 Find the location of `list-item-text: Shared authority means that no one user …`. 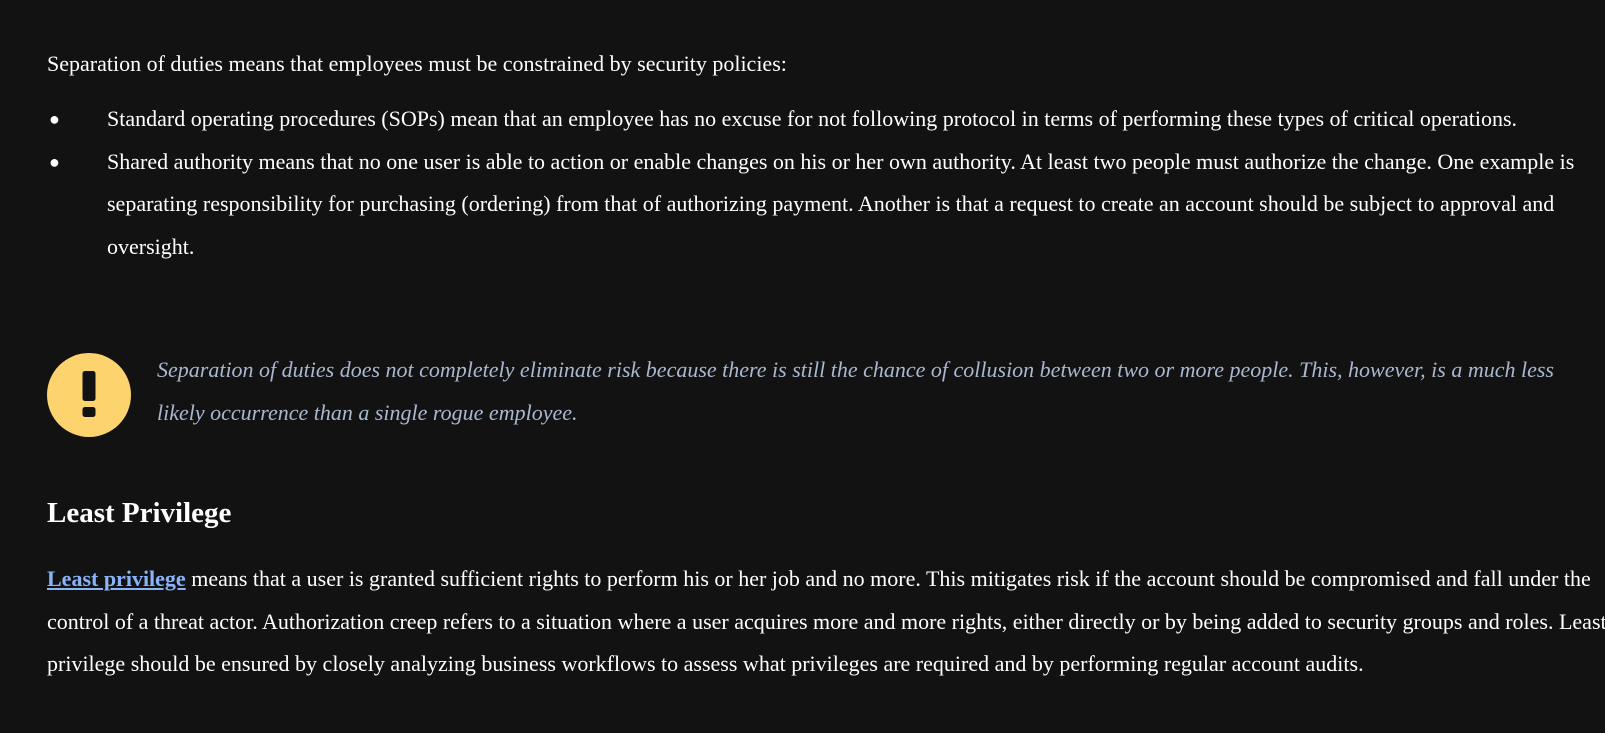

list-item-text: Shared authority means that no one user … is located at coordinates (841, 203).